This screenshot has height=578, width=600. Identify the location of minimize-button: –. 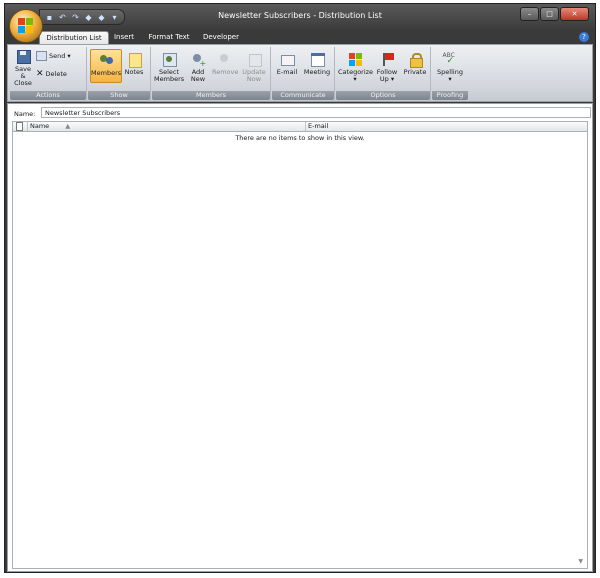
(529, 14).